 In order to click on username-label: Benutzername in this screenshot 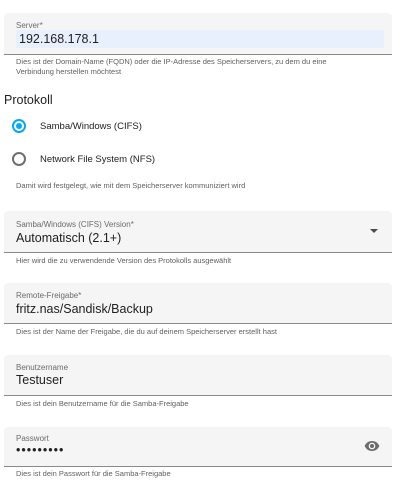, I will do `click(42, 367)`.